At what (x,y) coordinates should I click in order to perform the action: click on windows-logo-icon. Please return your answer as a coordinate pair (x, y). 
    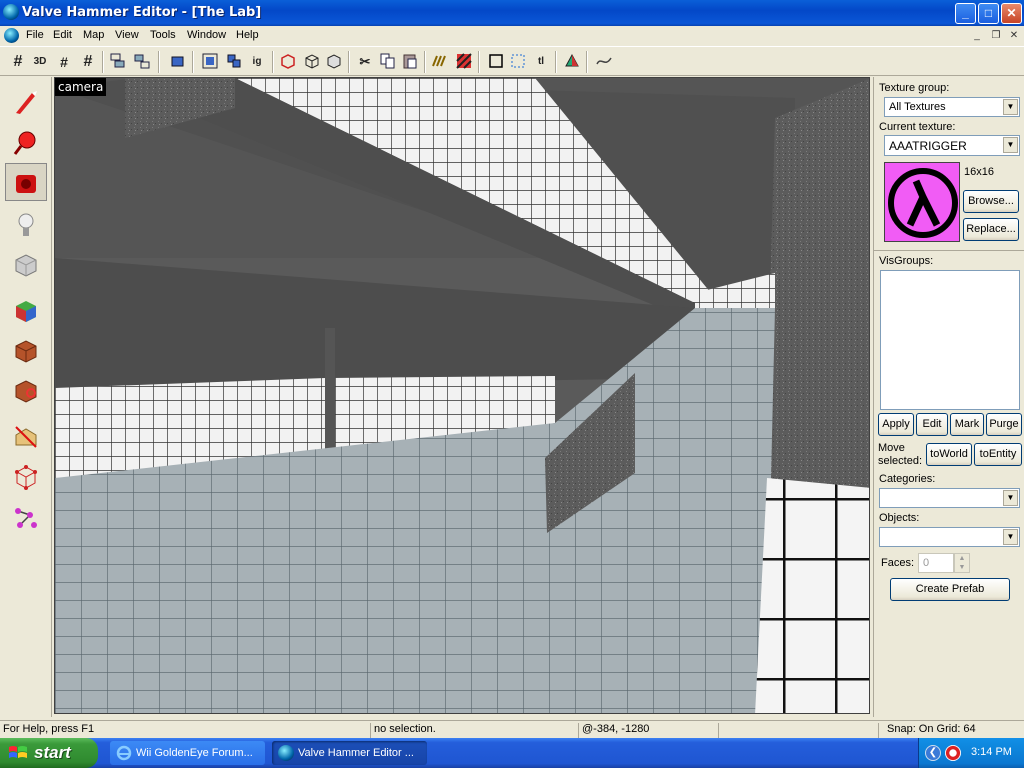
    Looking at the image, I should click on (18, 752).